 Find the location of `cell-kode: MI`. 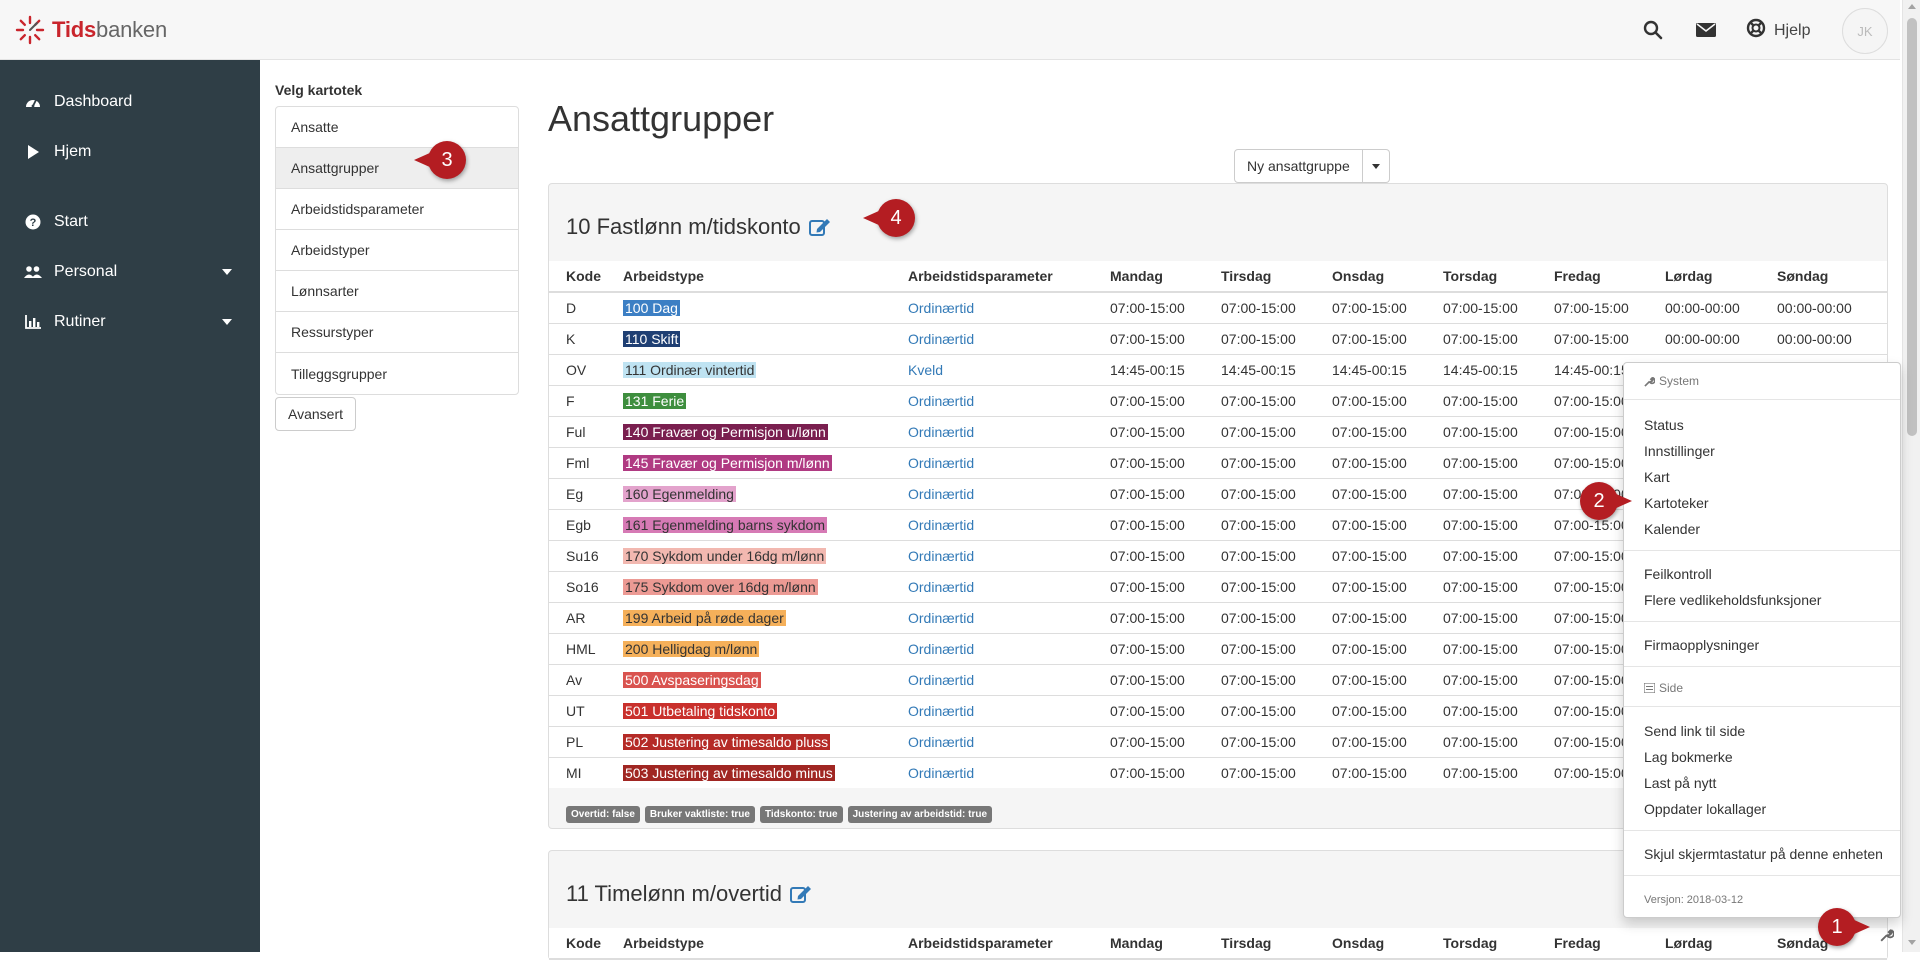

cell-kode: MI is located at coordinates (577, 772).